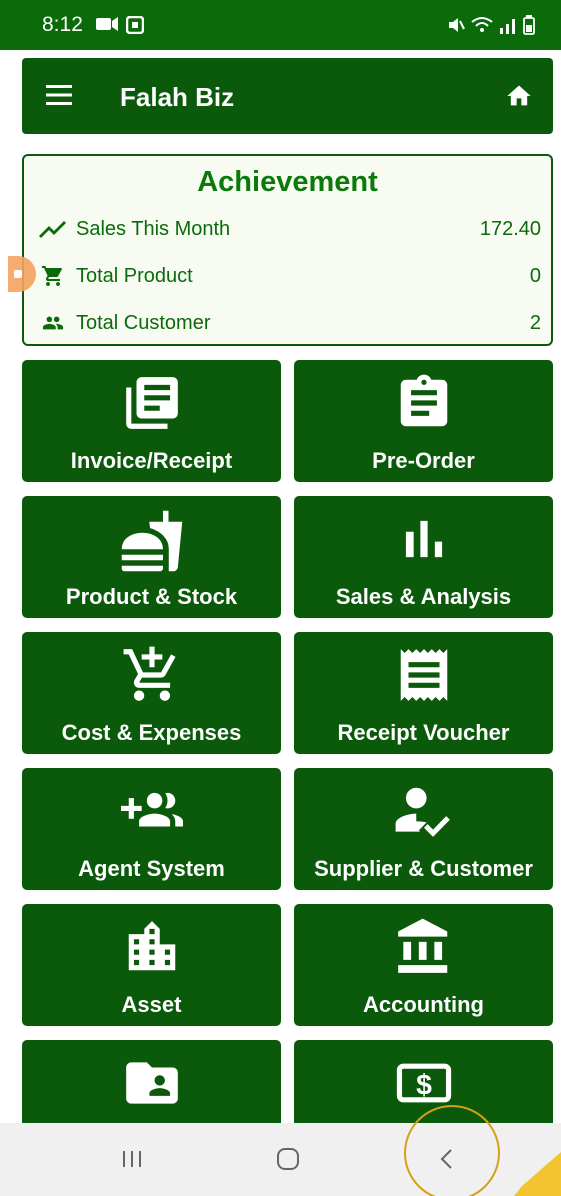 Image resolution: width=561 pixels, height=1196 pixels. What do you see at coordinates (151, 402) in the screenshot?
I see `document-list-icon` at bounding box center [151, 402].